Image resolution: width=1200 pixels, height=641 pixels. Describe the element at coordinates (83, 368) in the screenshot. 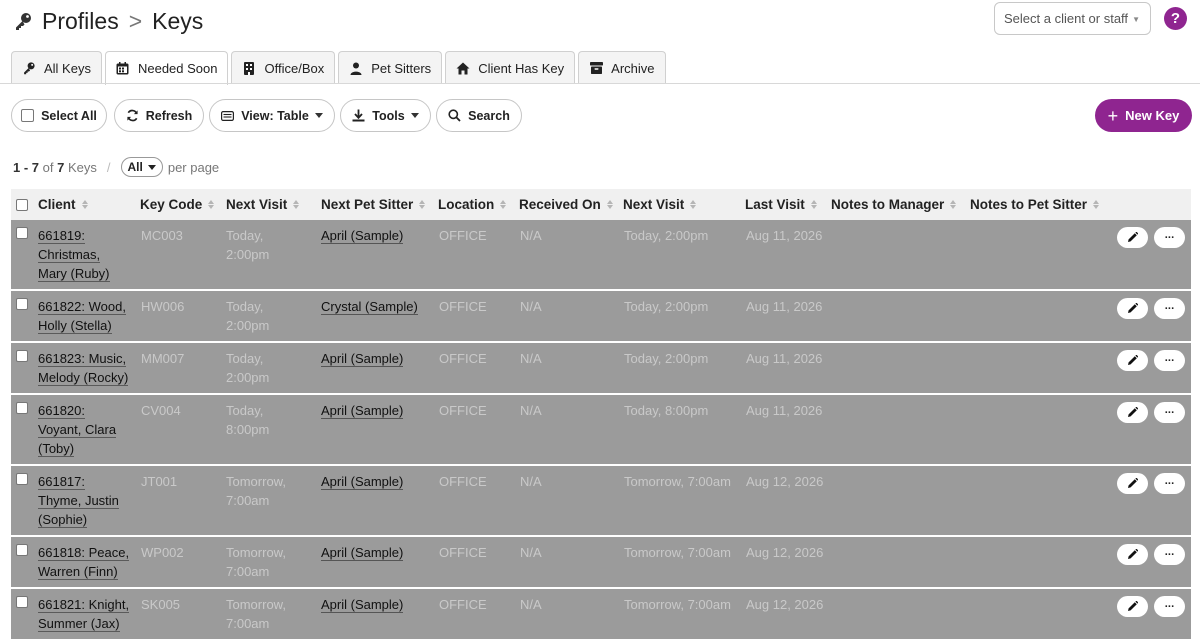

I see `client-link: 661823: Music, Melody (Rocky)` at that location.